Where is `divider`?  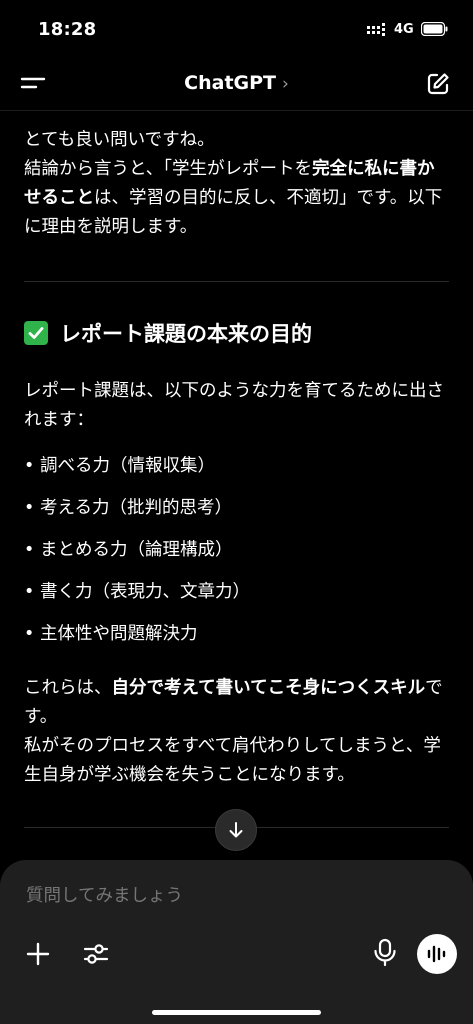 divider is located at coordinates (236, 281).